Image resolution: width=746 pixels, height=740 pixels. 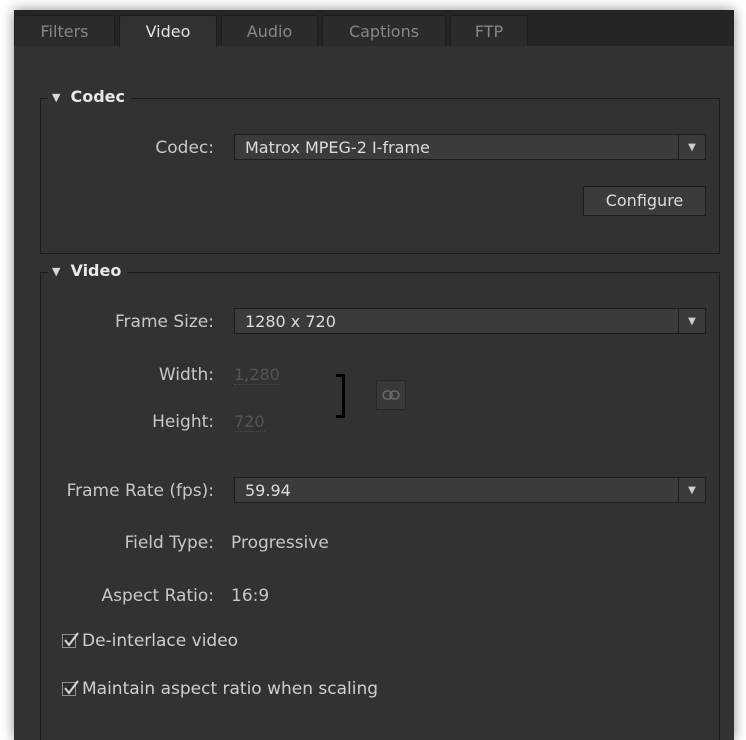 I want to click on codec-section-title: Codec, so click(x=97, y=96).